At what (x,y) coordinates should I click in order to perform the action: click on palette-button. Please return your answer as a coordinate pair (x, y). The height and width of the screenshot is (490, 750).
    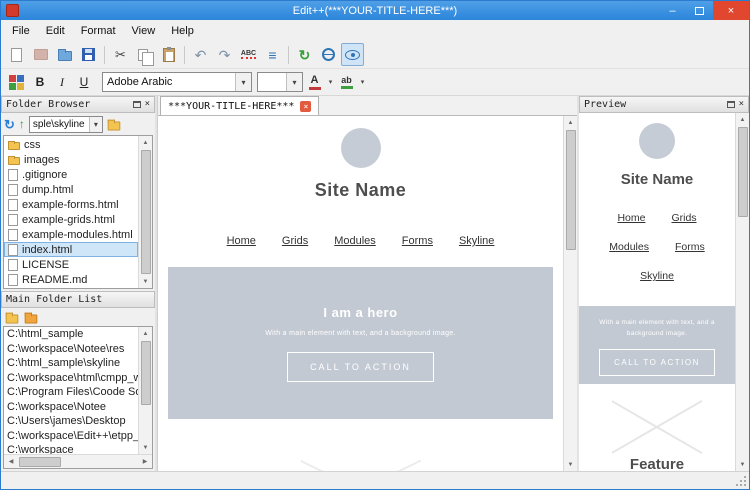
    Looking at the image, I should click on (16, 82).